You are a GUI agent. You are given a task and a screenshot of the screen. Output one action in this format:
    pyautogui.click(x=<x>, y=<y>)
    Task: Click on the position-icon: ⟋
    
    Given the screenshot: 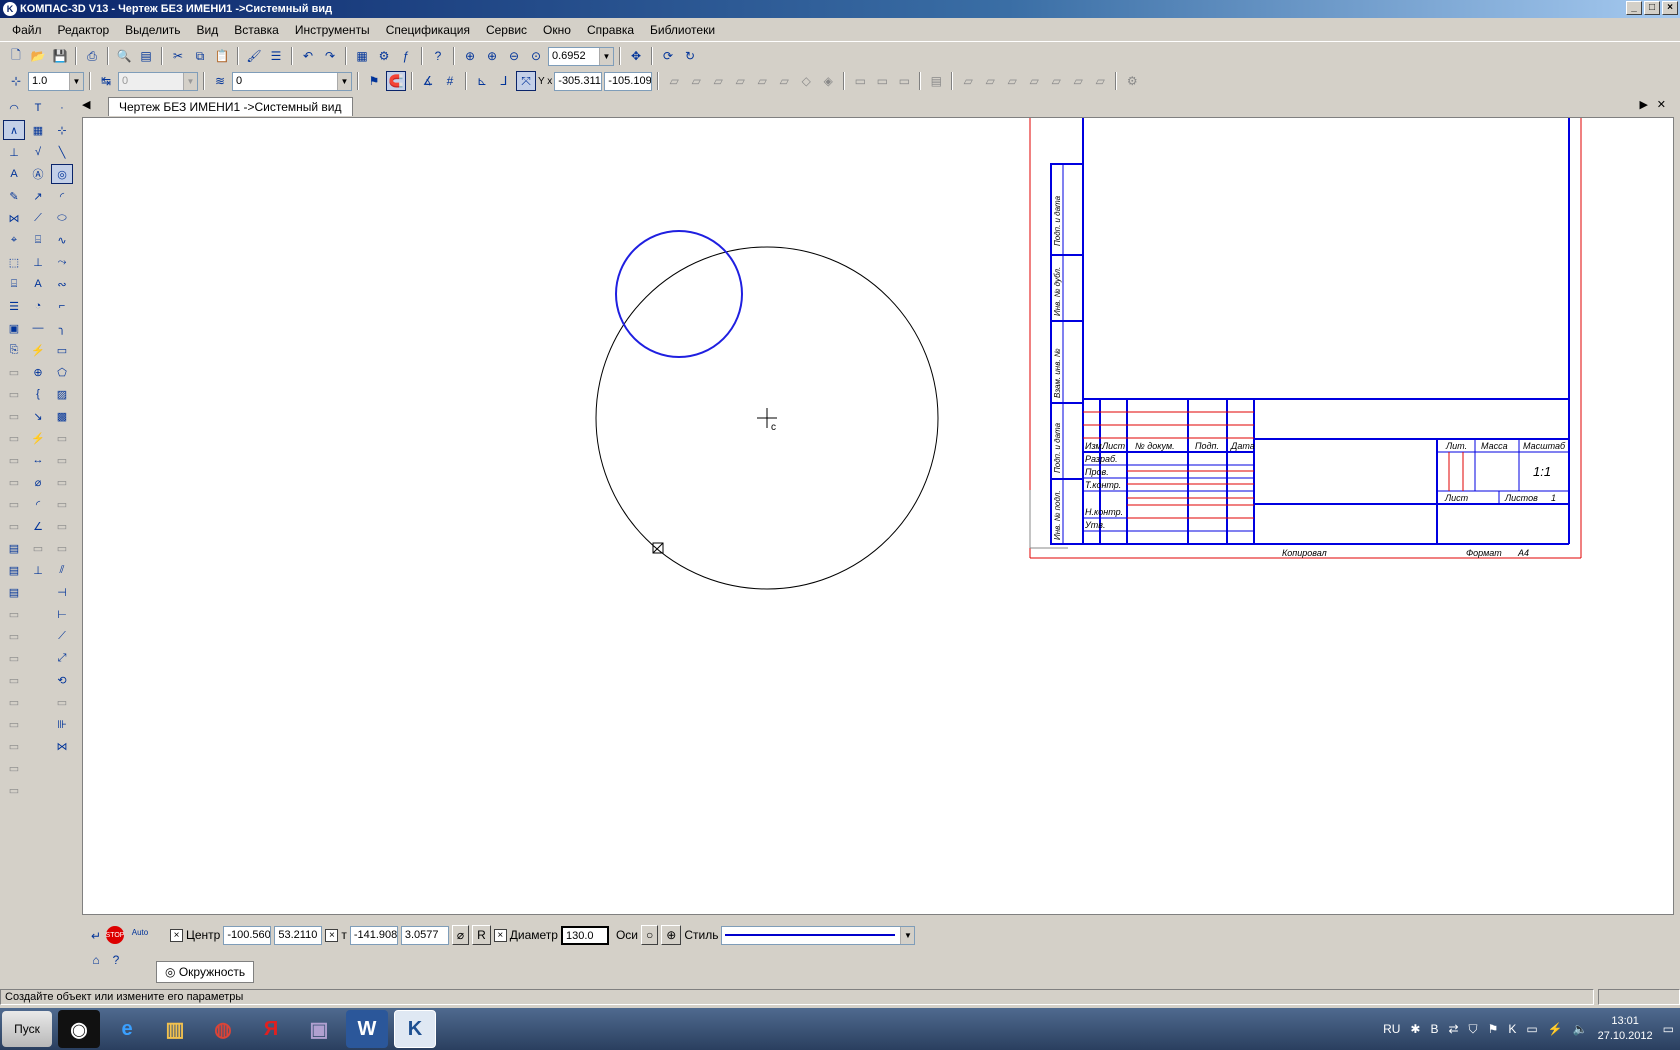 What is the action you would take?
    pyautogui.click(x=38, y=218)
    